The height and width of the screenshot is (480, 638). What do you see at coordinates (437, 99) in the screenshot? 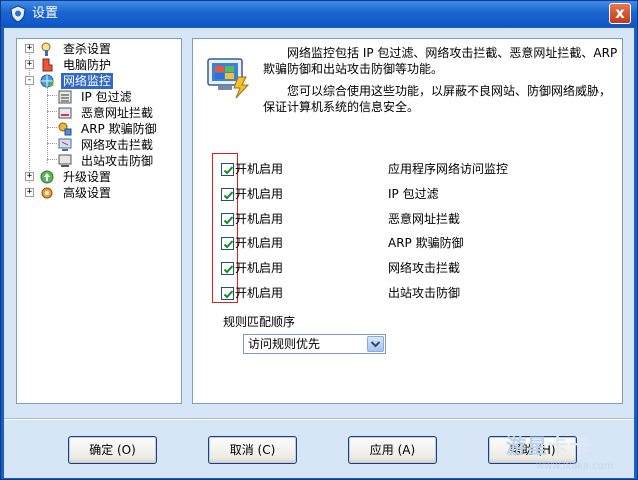
I see `description-usage: 您可以综合使用这些功能，以屏蔽不良网站、防御网络威胁，保证计算机系统的信息安全。` at bounding box center [437, 99].